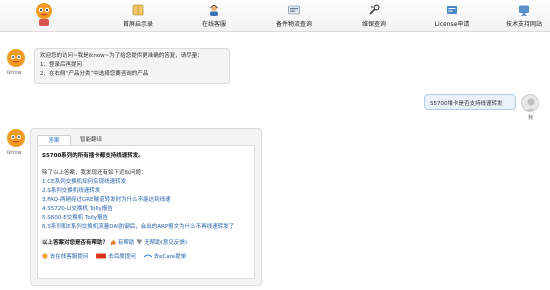  Describe the element at coordinates (138, 10) in the screenshot. I see `book-icon` at that location.